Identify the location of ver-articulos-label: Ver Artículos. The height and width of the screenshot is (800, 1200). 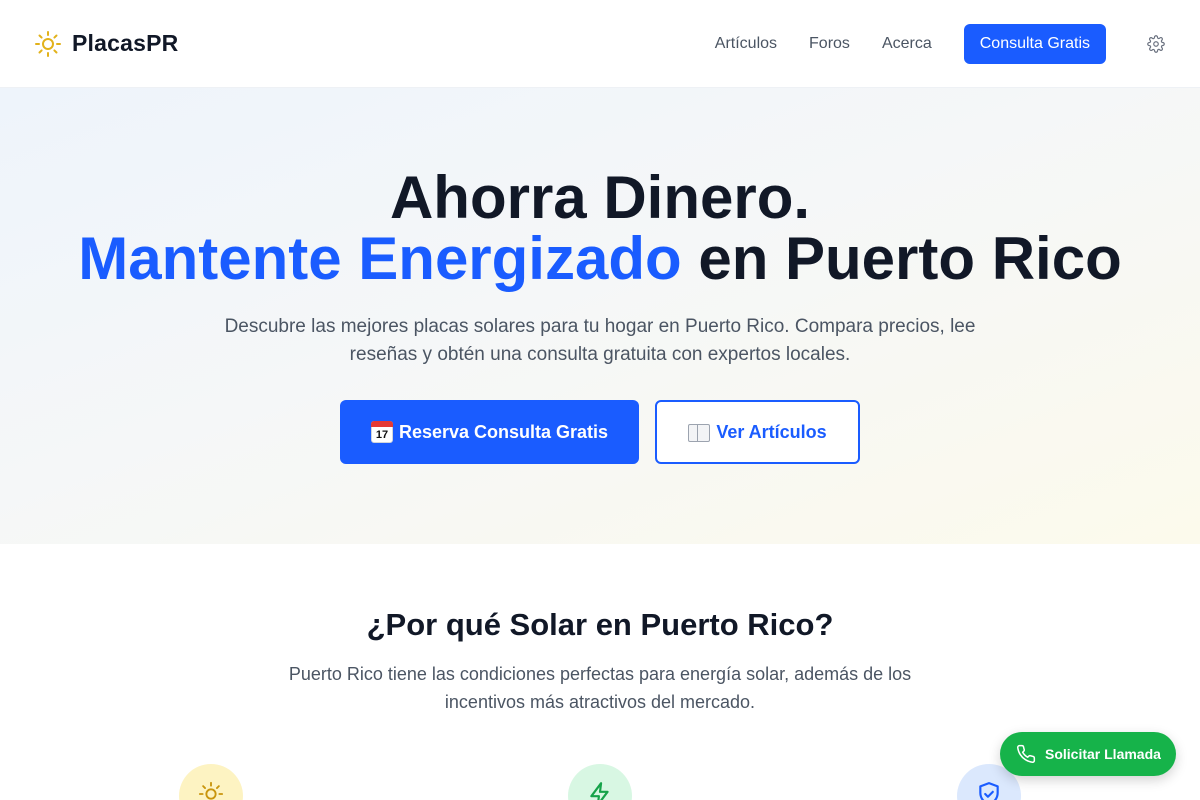
(771, 431).